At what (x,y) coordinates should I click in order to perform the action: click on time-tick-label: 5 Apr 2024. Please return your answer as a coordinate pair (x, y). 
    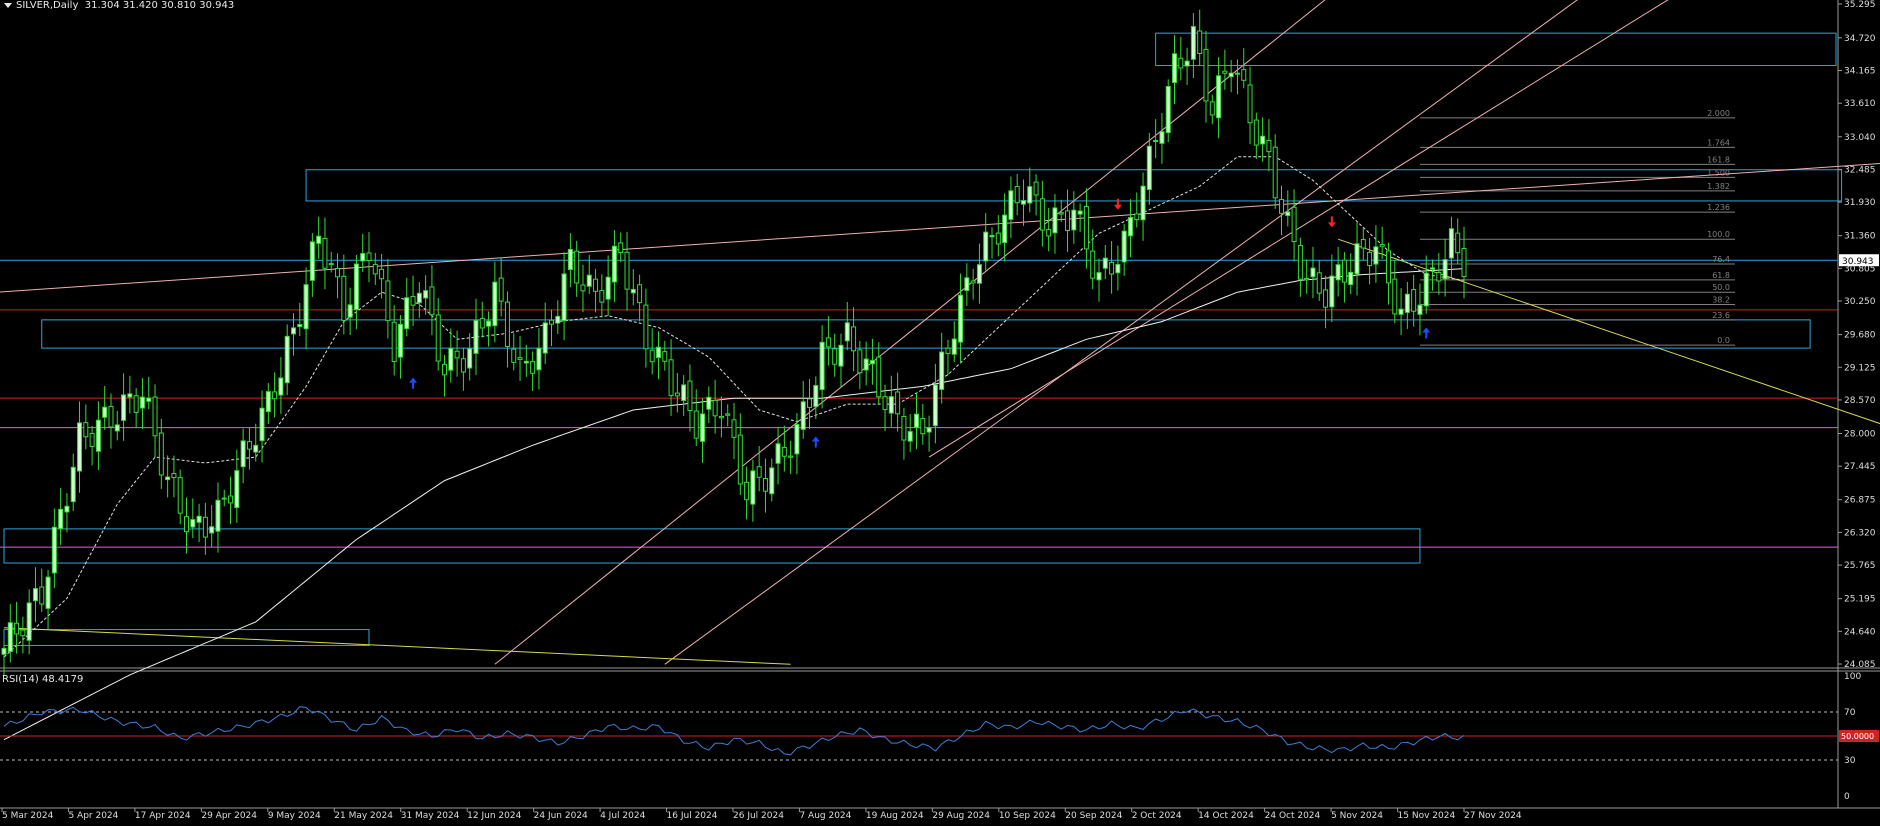
    Looking at the image, I should click on (93, 816).